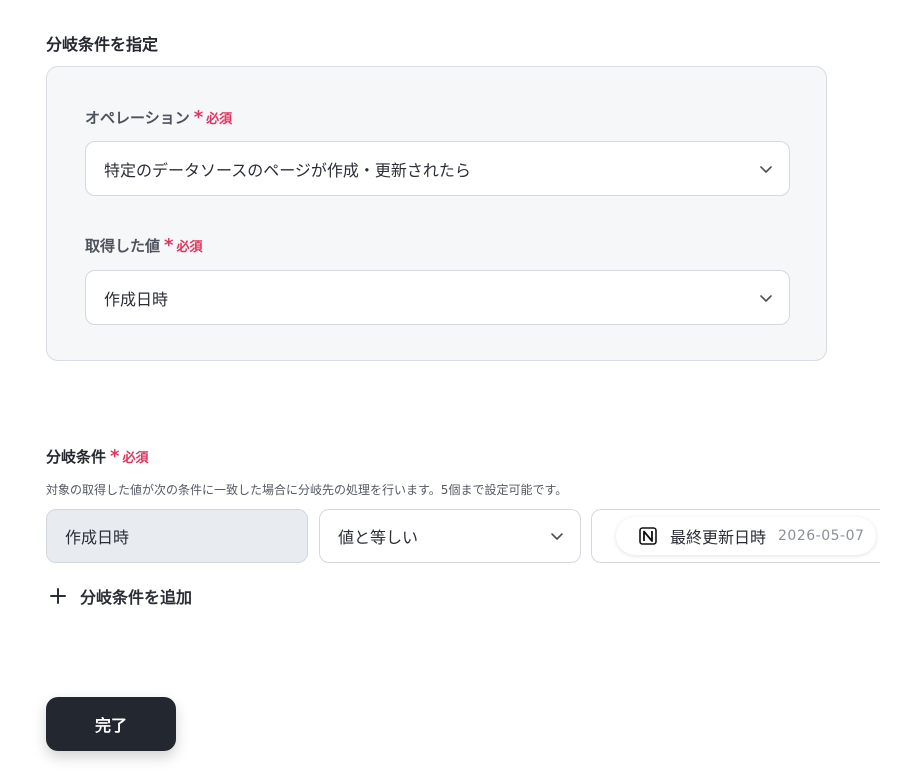 The width and height of the screenshot is (912, 782). I want to click on plus-icon, so click(58, 596).